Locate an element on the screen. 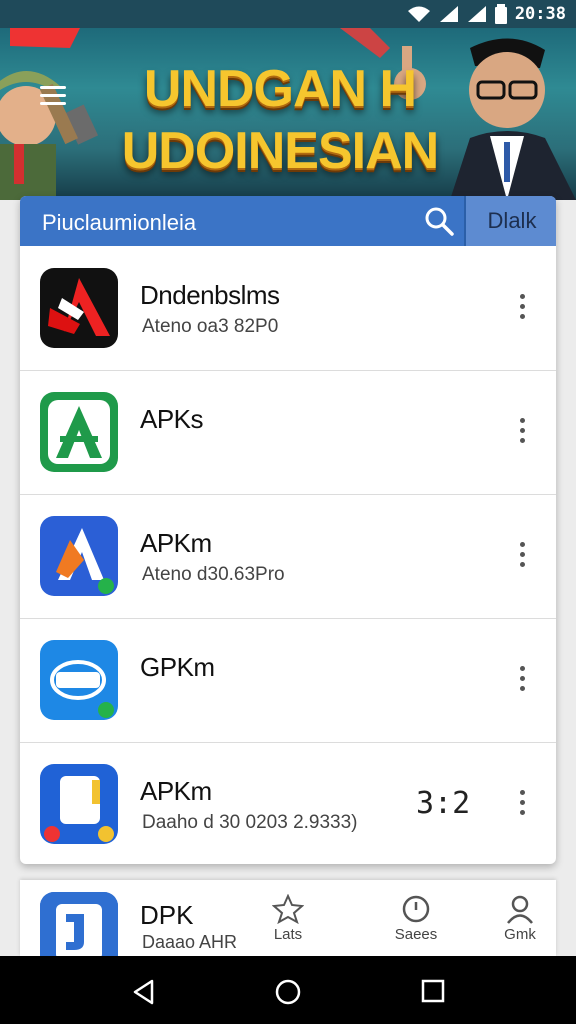  signal-icon is located at coordinates (448, 14).